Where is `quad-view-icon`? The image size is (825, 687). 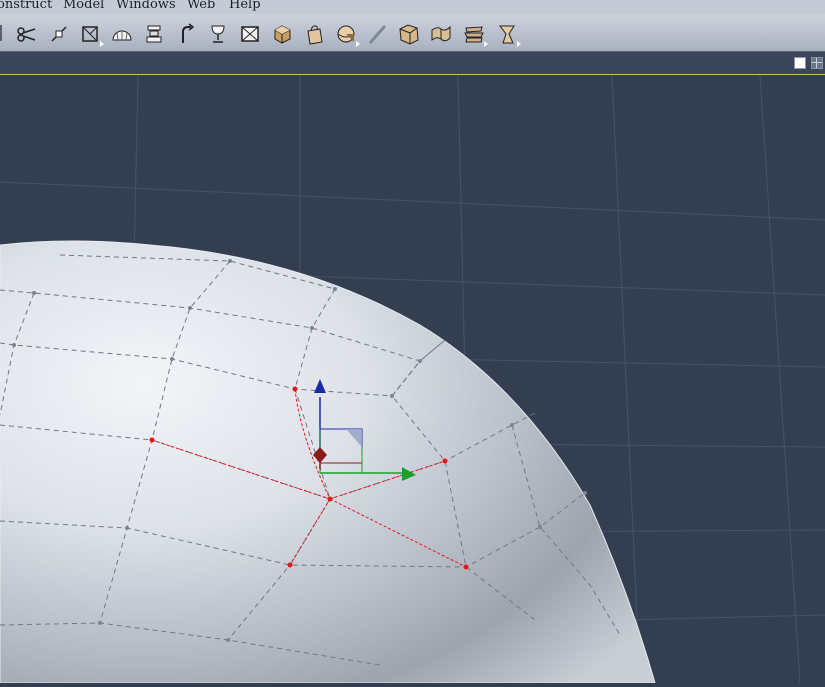 quad-view-icon is located at coordinates (817, 63).